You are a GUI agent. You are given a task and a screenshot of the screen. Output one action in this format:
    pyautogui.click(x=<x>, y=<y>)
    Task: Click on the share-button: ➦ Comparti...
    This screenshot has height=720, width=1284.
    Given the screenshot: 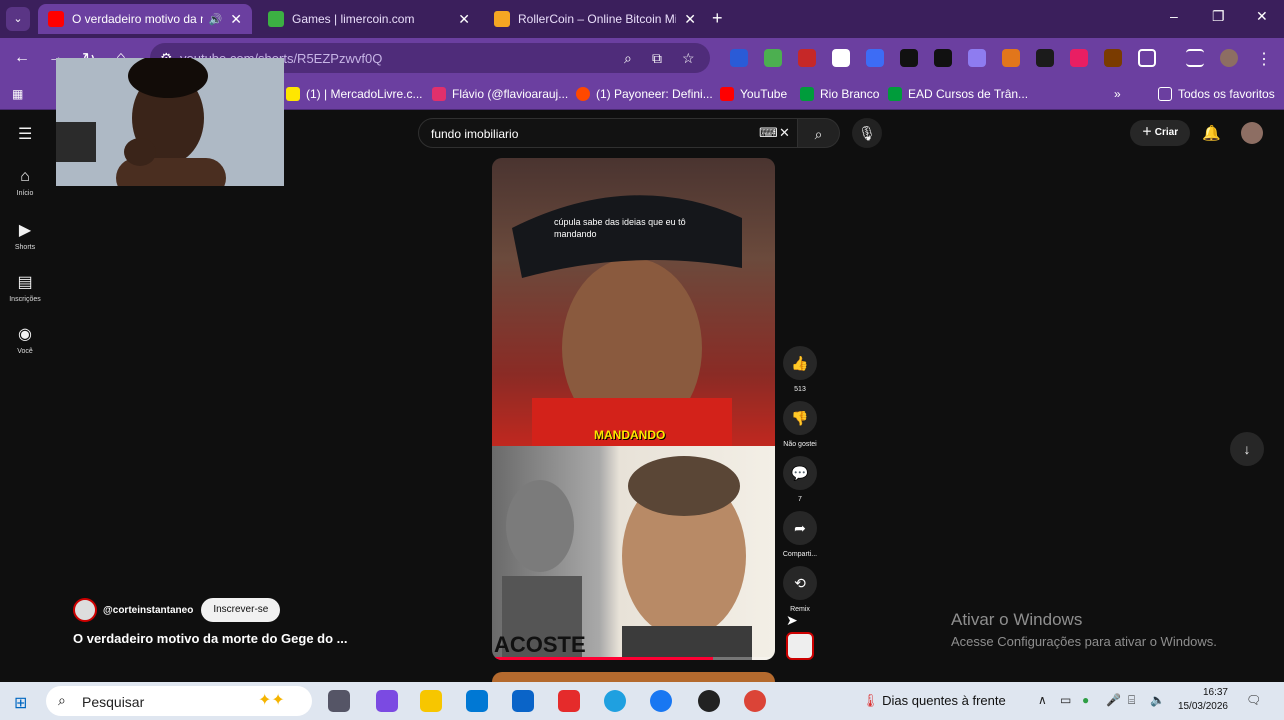 What is the action you would take?
    pyautogui.click(x=800, y=534)
    